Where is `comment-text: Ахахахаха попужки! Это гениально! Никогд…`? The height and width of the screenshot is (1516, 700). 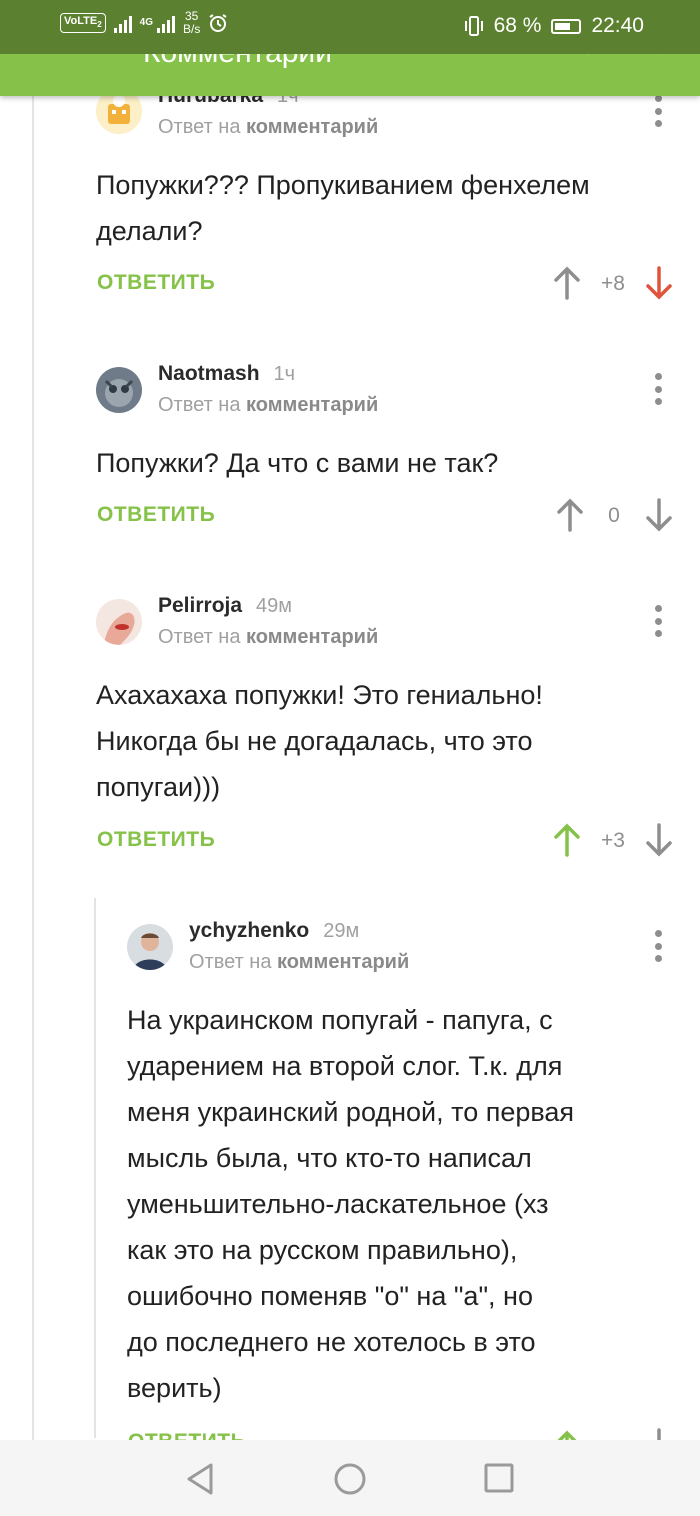 comment-text: Ахахахаха попужки! Это гениально! Никогд… is located at coordinates (319, 741).